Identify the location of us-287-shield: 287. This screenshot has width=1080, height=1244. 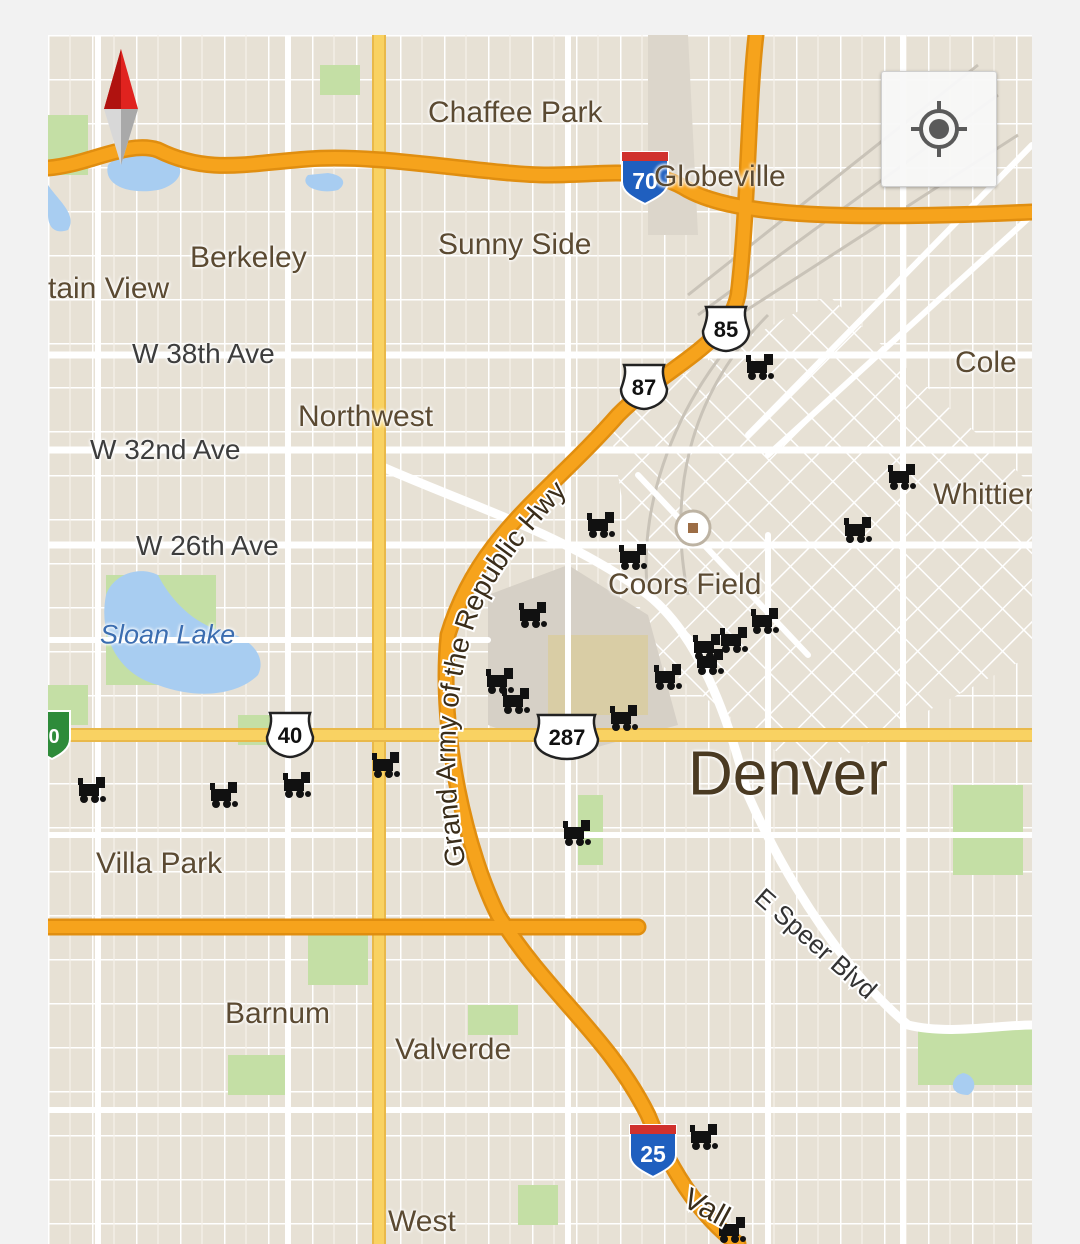
(566, 737).